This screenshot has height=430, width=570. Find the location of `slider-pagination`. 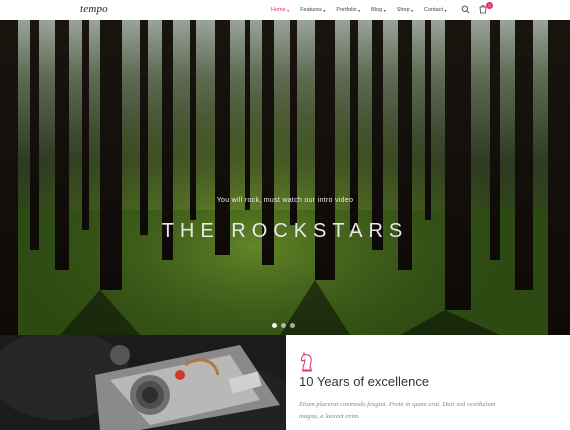

slider-pagination is located at coordinates (285, 325).